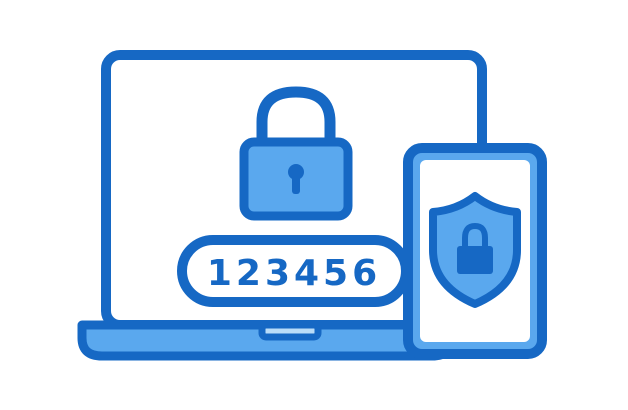 The height and width of the screenshot is (410, 628). Describe the element at coordinates (294, 273) in the screenshot. I see `verification-code-text: 123456` at that location.